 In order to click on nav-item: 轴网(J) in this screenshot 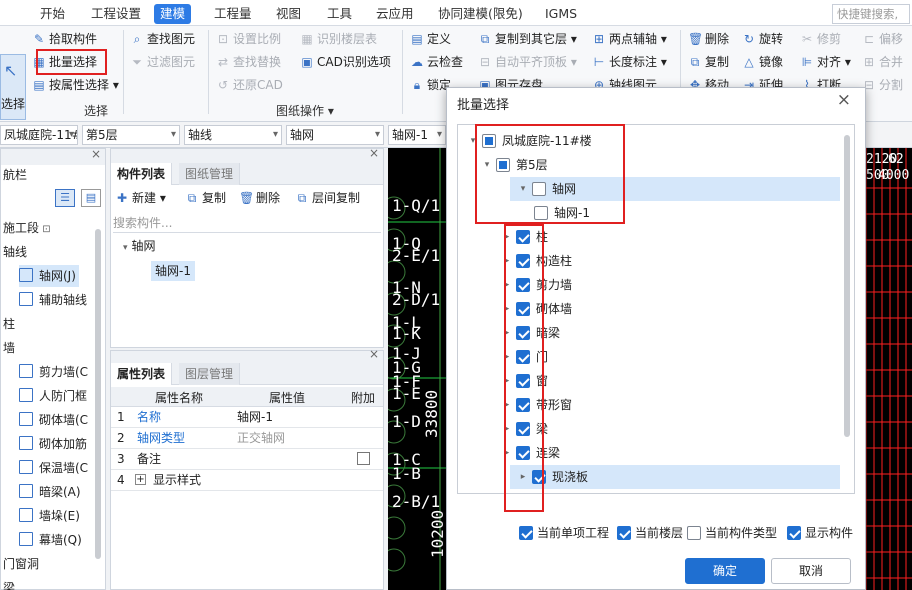, I will do `click(49, 276)`.